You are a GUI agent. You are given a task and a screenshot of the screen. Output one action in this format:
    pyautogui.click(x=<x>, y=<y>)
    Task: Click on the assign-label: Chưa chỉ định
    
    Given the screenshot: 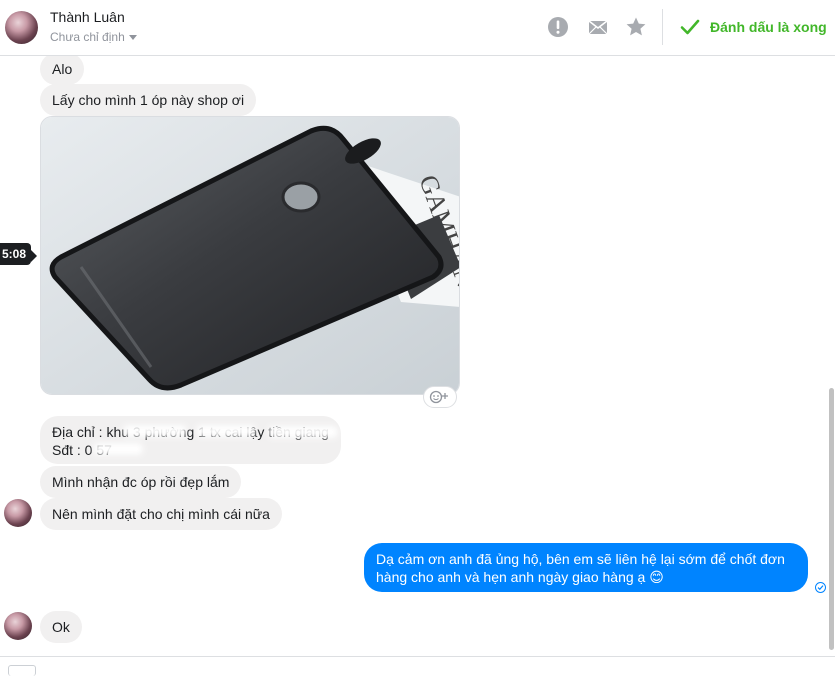 What is the action you would take?
    pyautogui.click(x=87, y=37)
    